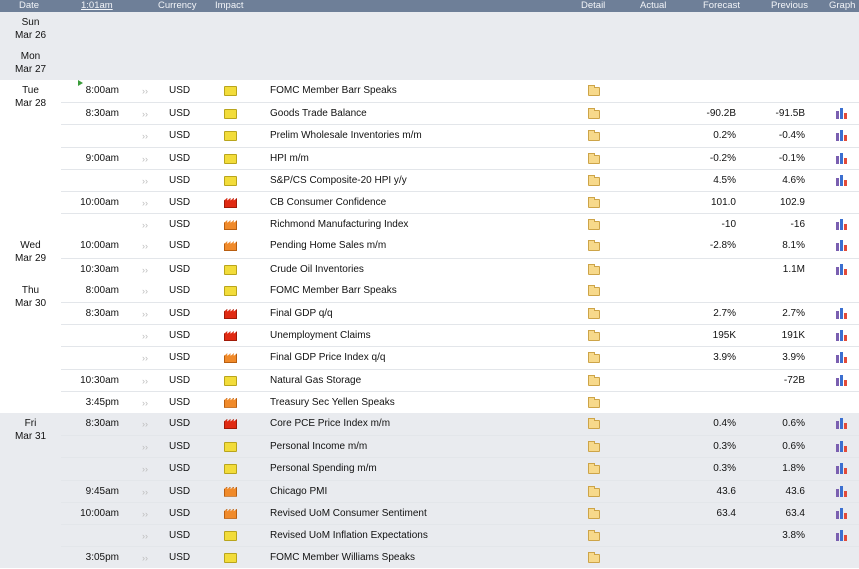 The image size is (859, 569). Describe the element at coordinates (429, 29) in the screenshot. I see `day-block: Sun Mar 26` at that location.